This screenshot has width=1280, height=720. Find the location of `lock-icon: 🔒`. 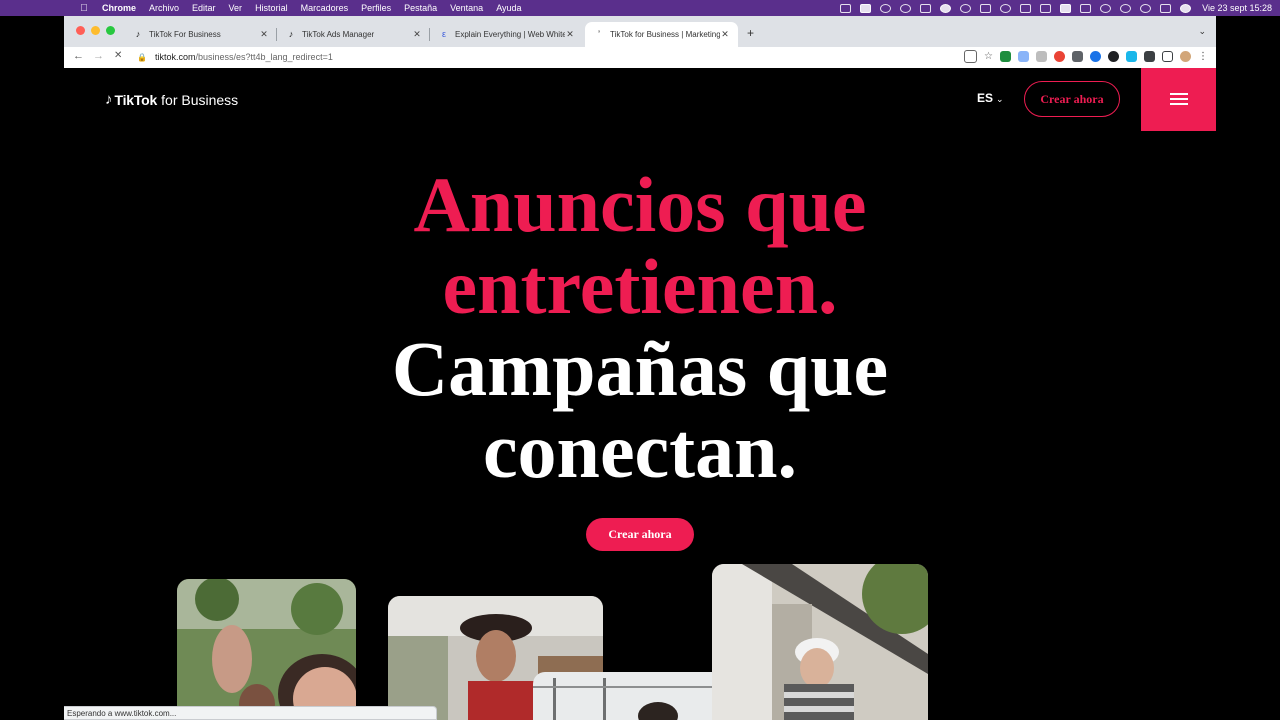

lock-icon: 🔒 is located at coordinates (142, 57).